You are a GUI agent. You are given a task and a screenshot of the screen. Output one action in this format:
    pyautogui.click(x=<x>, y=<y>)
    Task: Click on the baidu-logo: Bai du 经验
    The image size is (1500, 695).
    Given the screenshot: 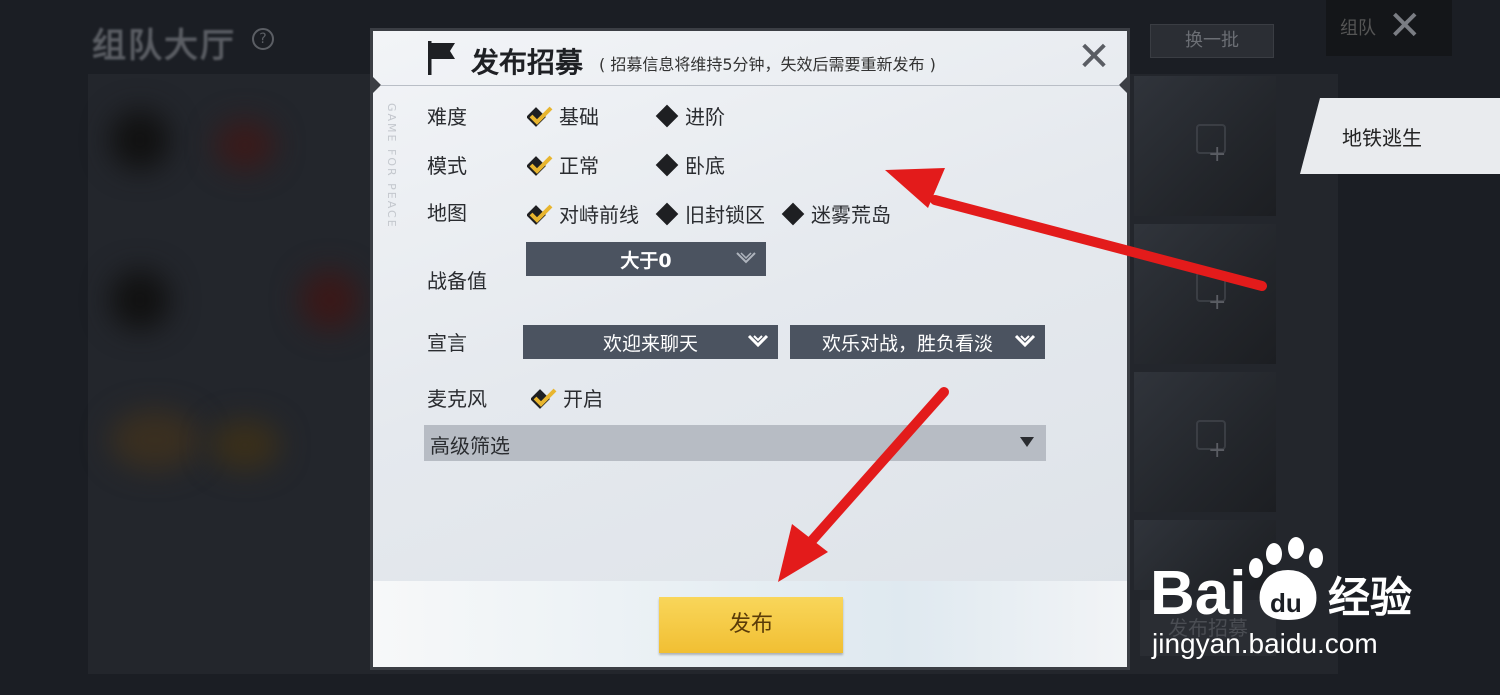 What is the action you would take?
    pyautogui.click(x=1281, y=582)
    